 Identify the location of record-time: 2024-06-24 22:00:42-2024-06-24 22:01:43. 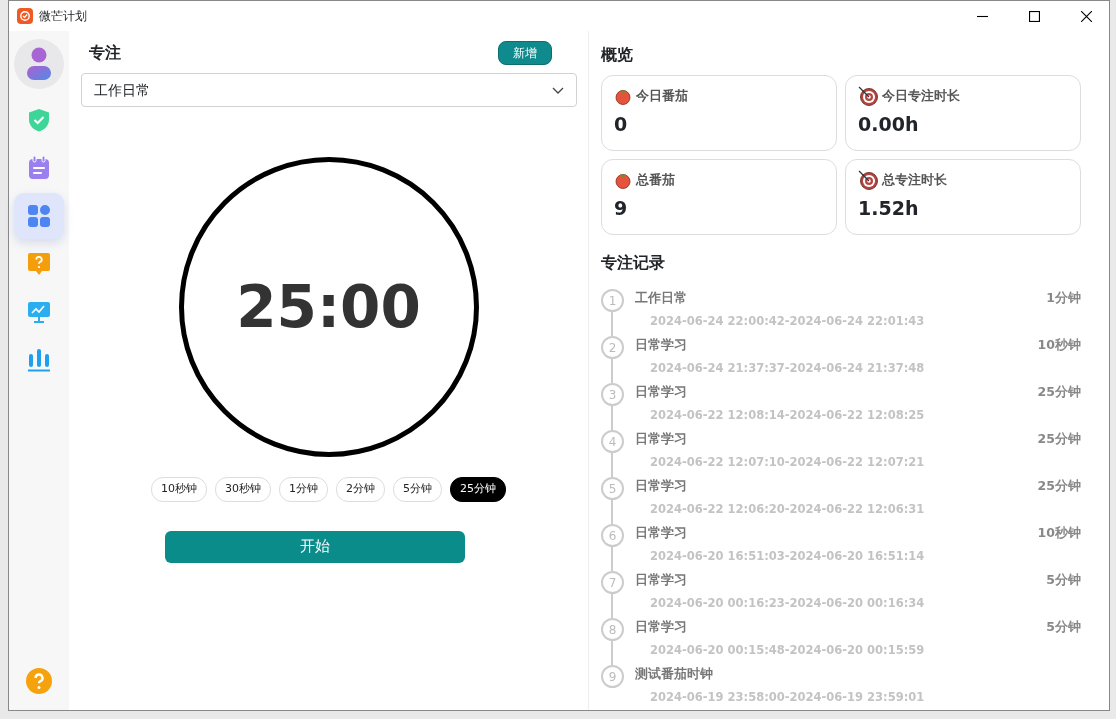
(787, 321).